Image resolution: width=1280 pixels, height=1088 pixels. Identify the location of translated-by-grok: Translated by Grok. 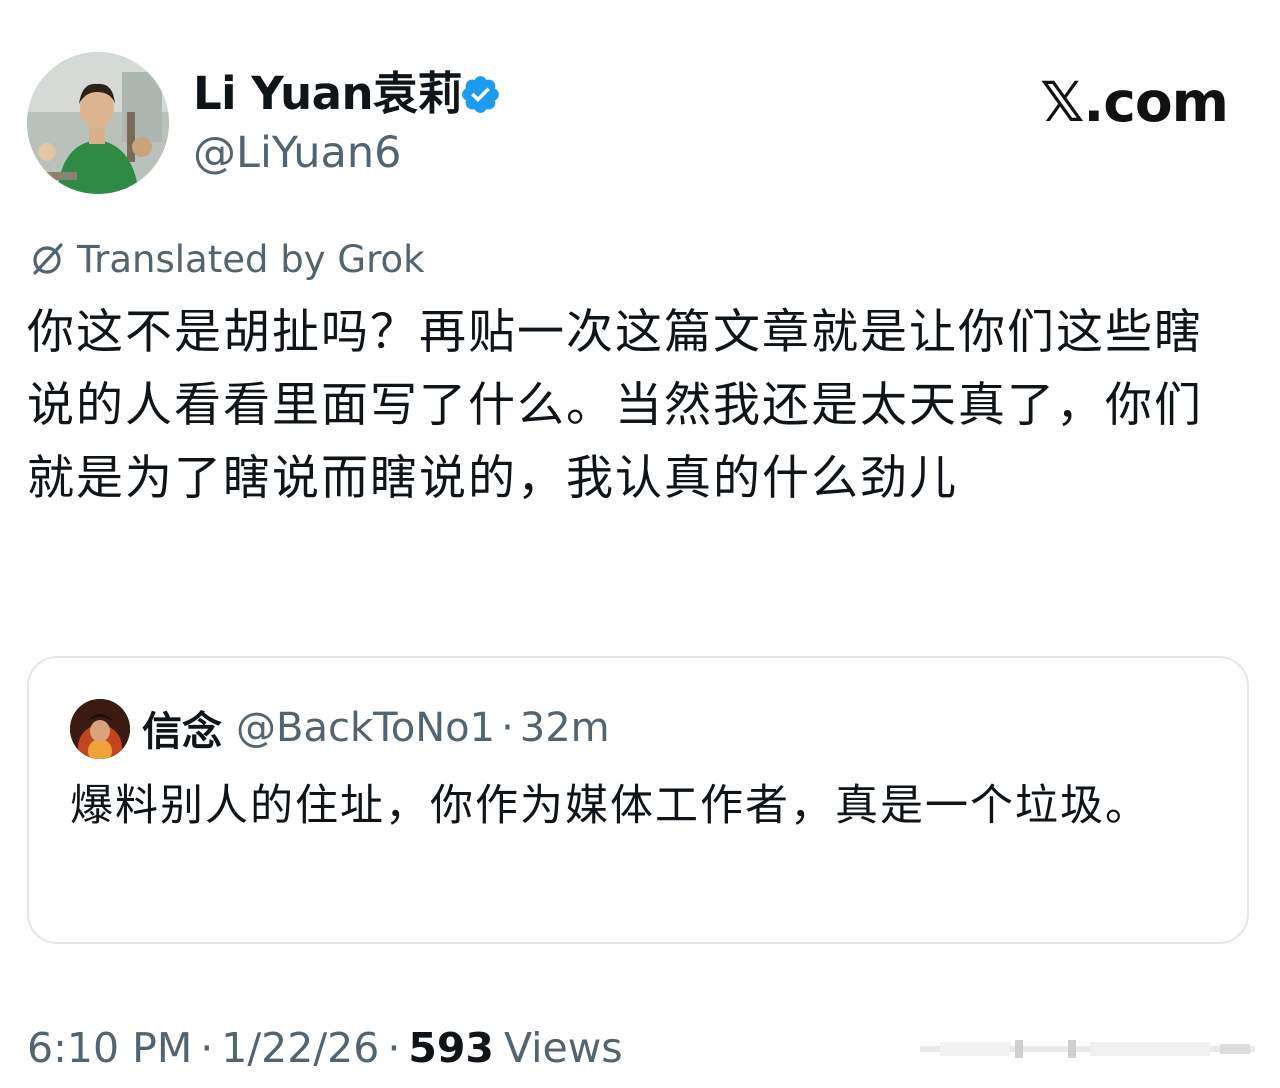
(226, 259).